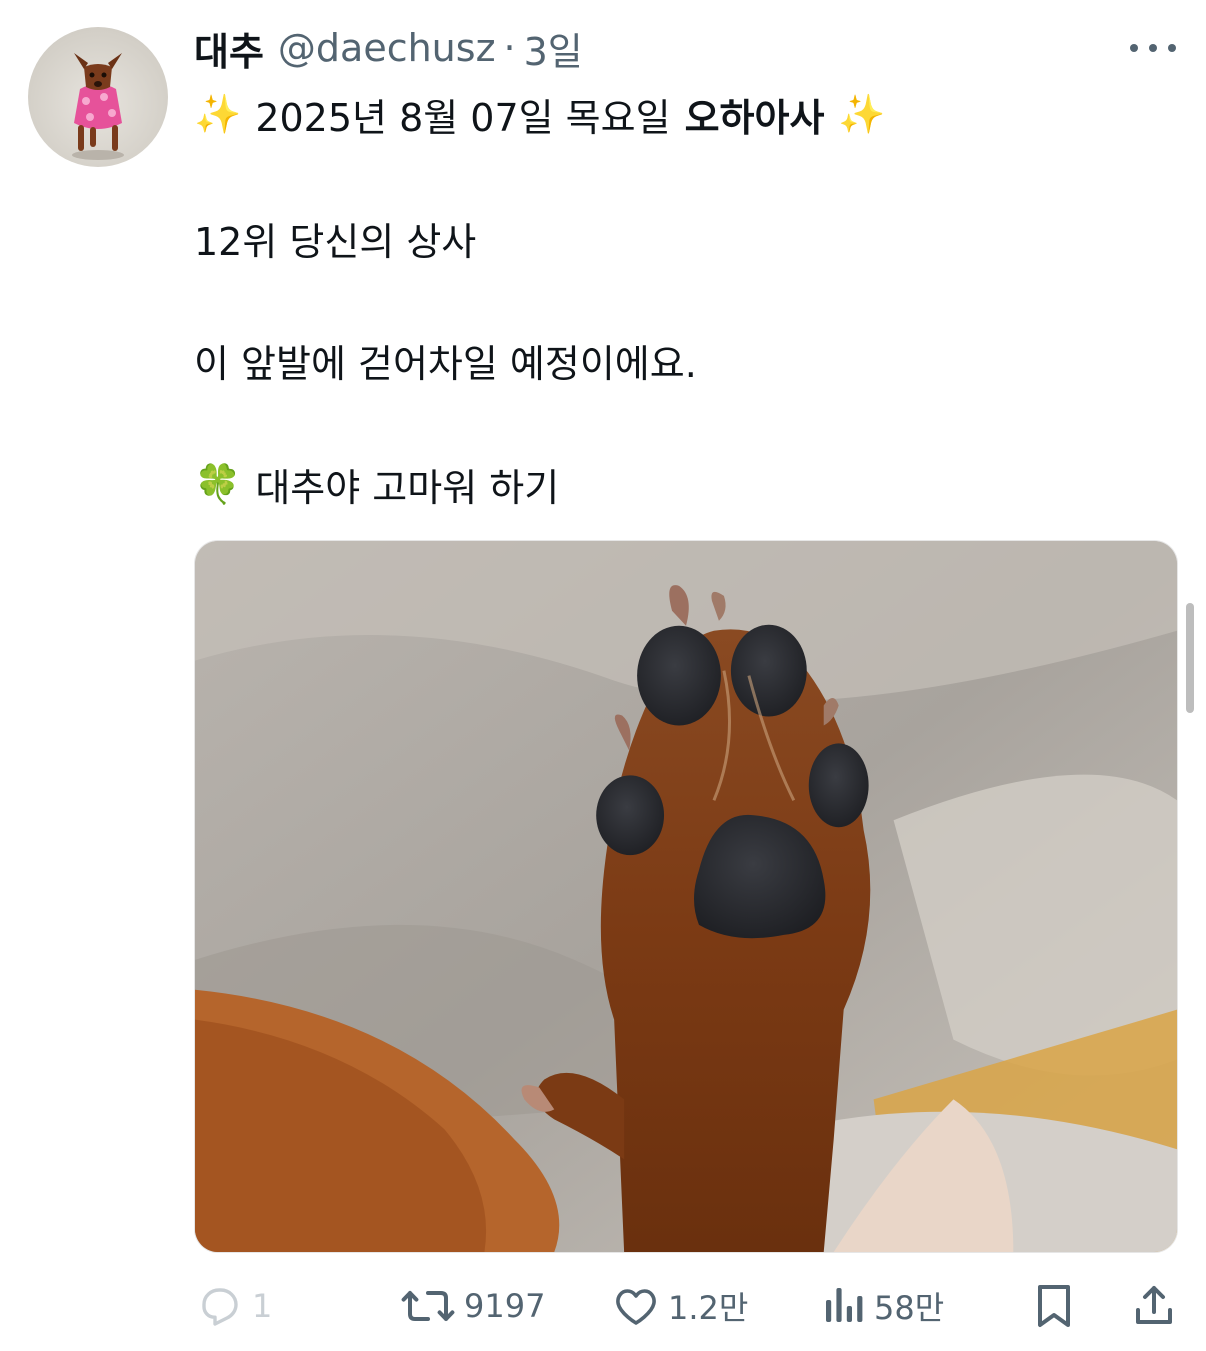 The width and height of the screenshot is (1206, 1351). I want to click on bookmark-button, so click(1054, 1306).